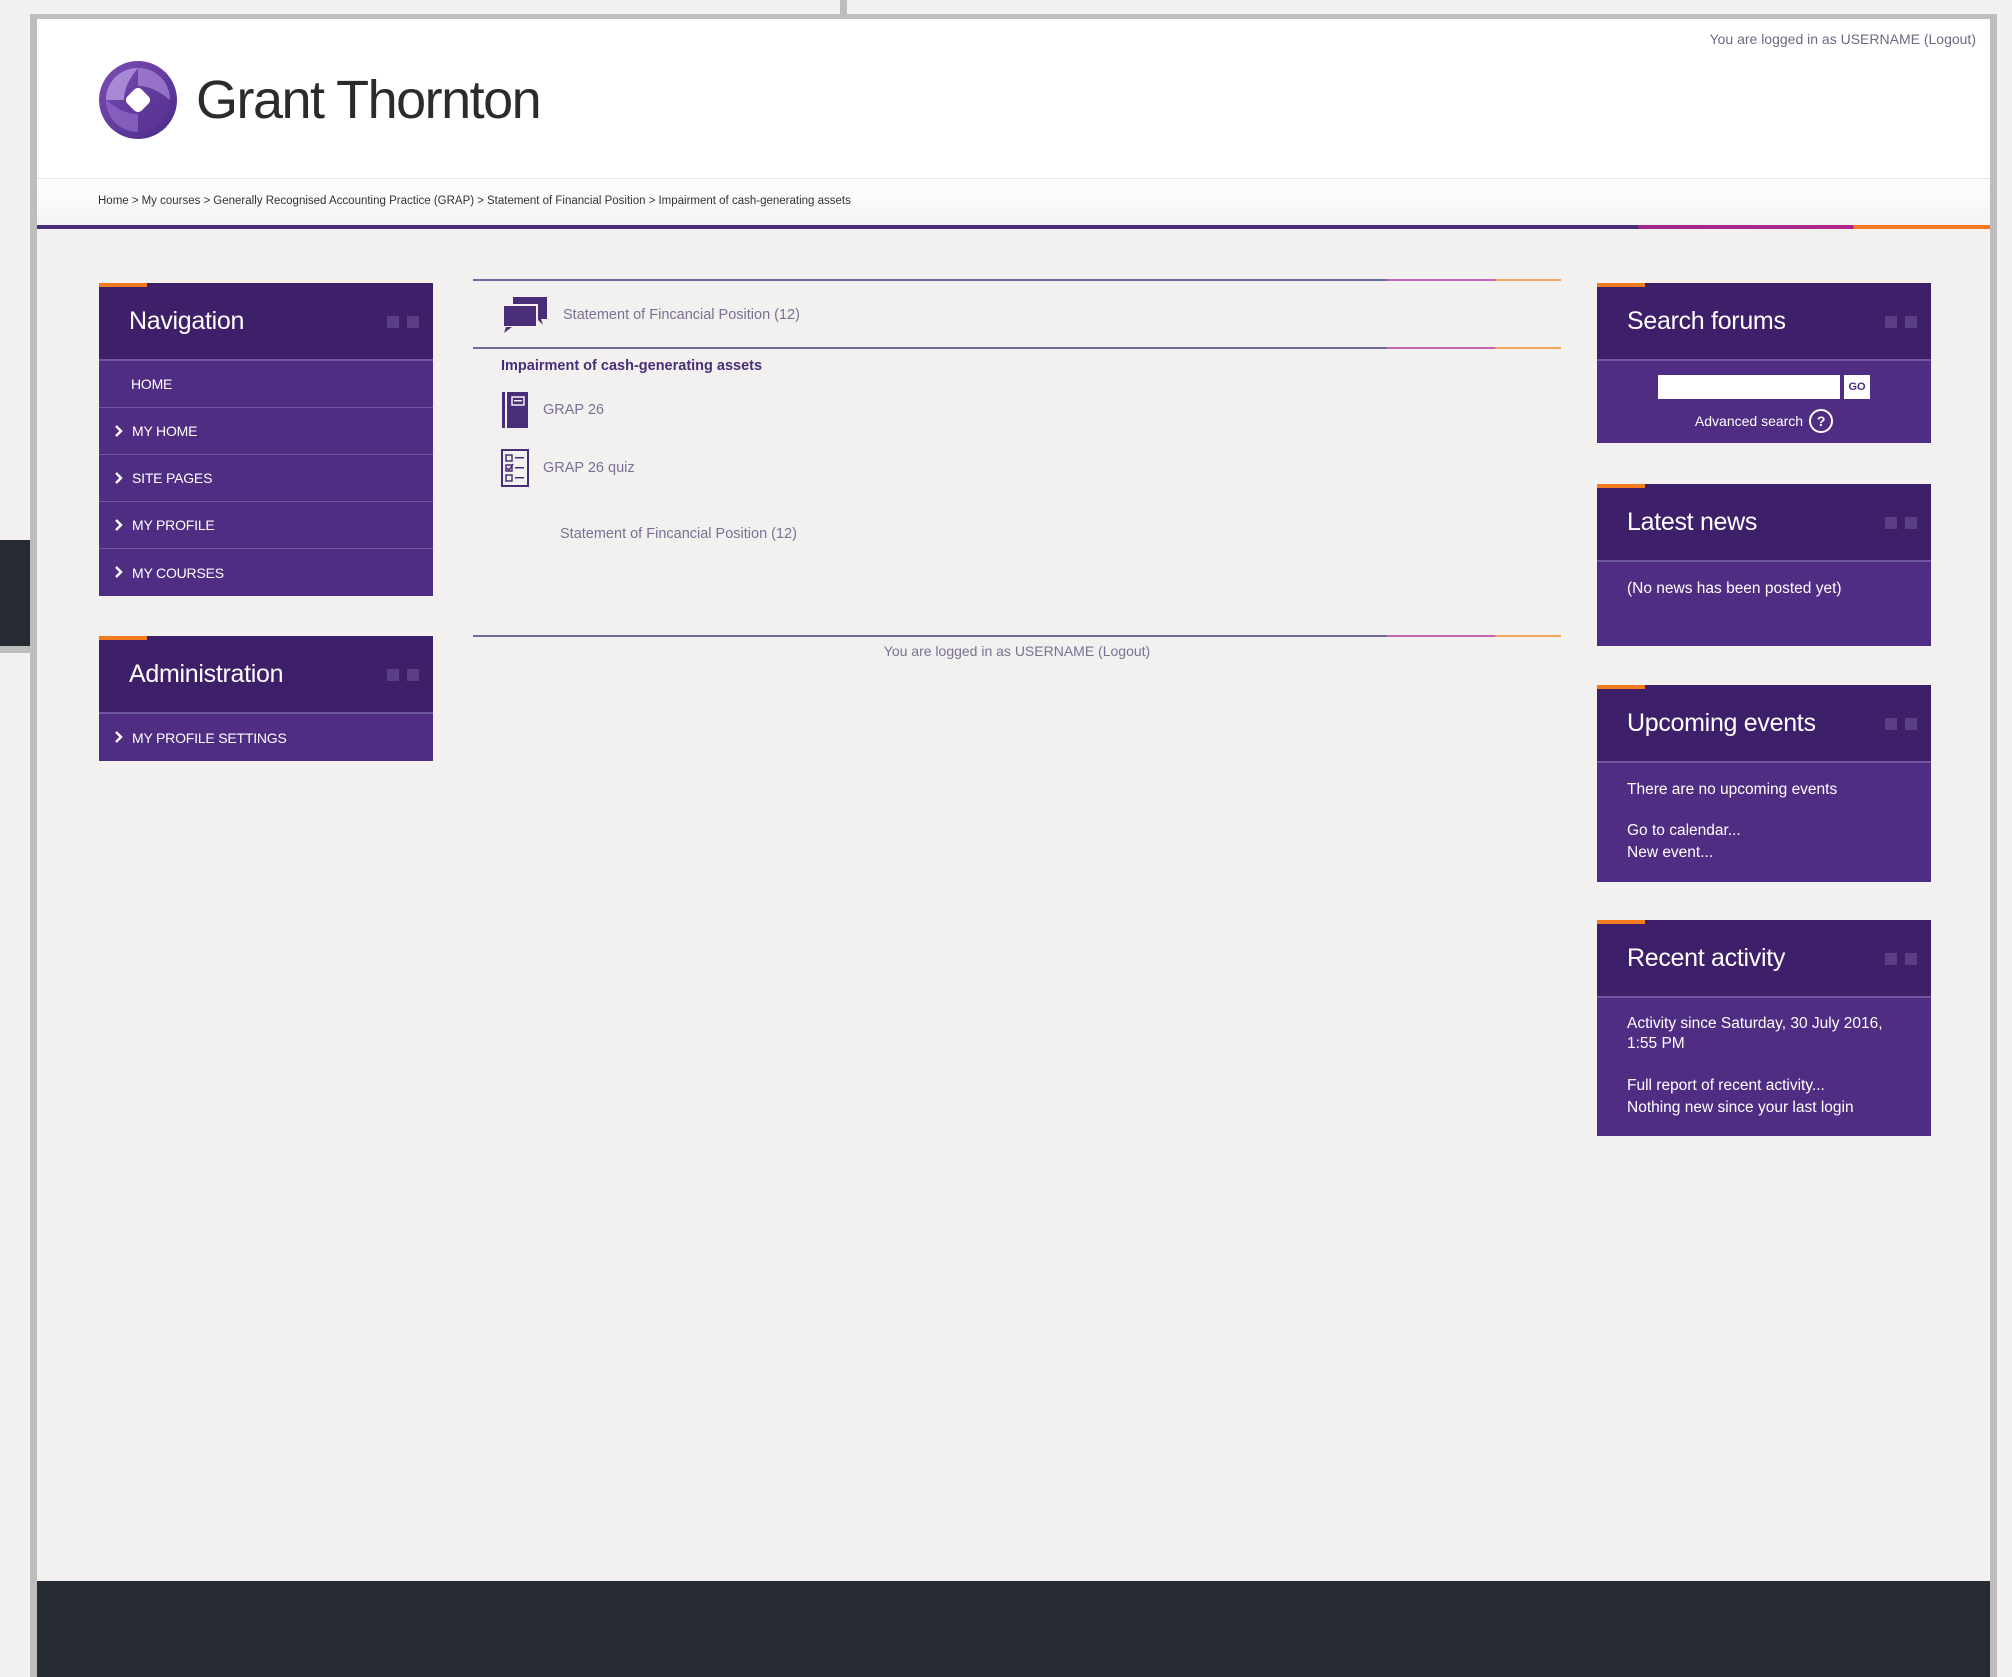 The width and height of the screenshot is (2012, 1677). I want to click on nav-item-label: MY PROFILE, so click(173, 525).